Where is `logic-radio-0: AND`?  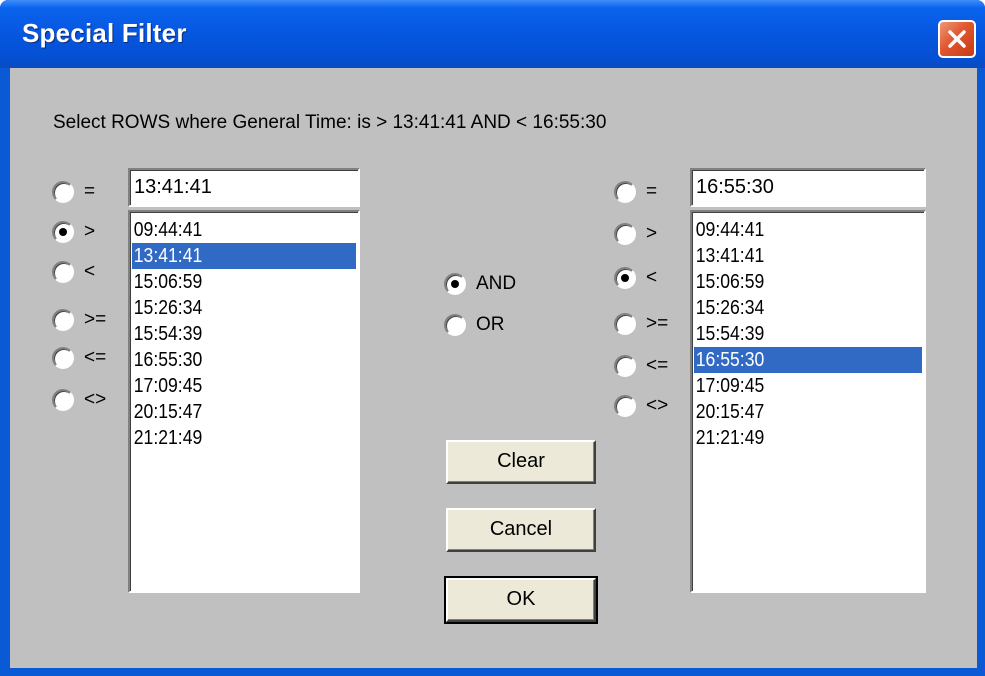 logic-radio-0: AND is located at coordinates (480, 284).